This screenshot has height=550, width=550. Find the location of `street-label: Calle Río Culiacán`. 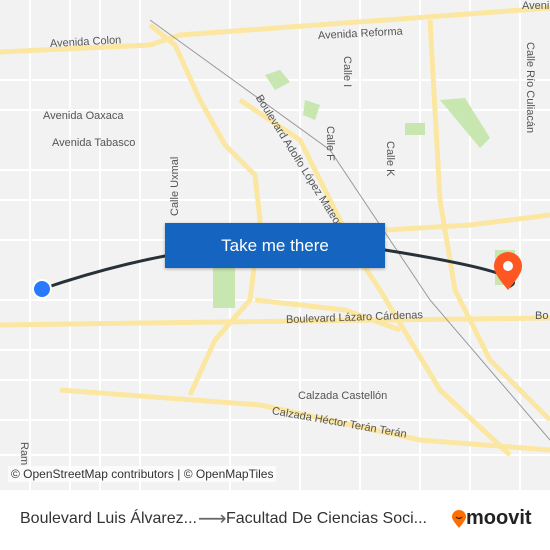

street-label: Calle Río Culiacán is located at coordinates (530, 88).